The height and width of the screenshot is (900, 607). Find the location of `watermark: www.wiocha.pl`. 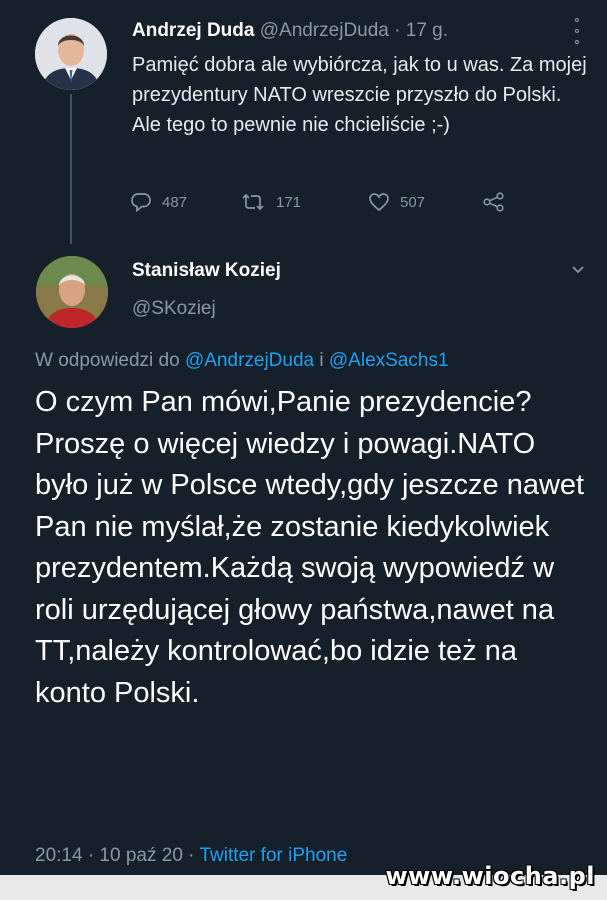

watermark: www.wiocha.pl is located at coordinates (490, 876).